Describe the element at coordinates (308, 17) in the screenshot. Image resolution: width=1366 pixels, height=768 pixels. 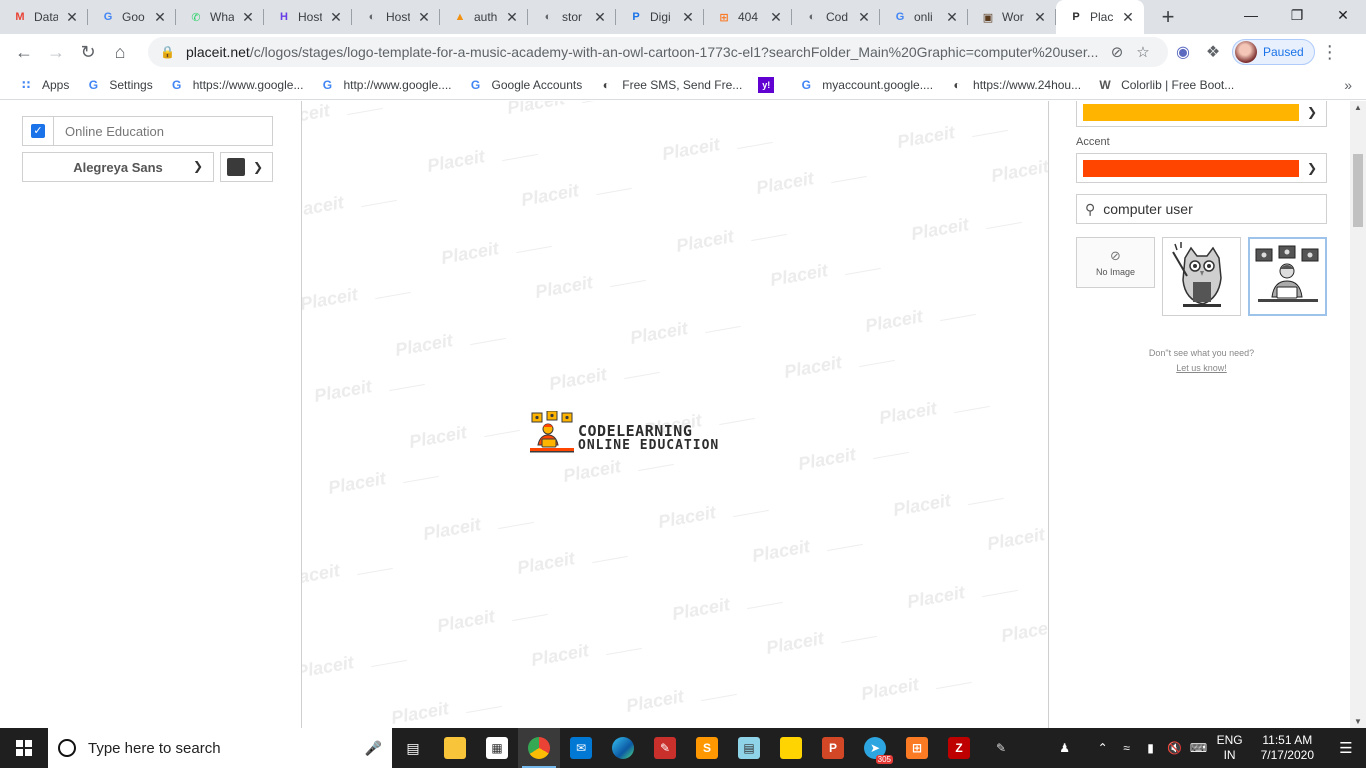
I see `tab-3: H Host ✕` at that location.